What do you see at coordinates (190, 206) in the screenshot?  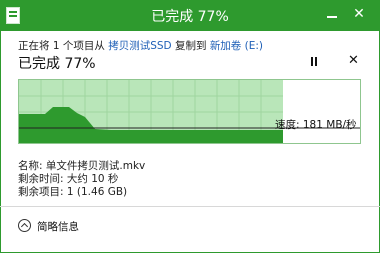 I see `footer-divider` at bounding box center [190, 206].